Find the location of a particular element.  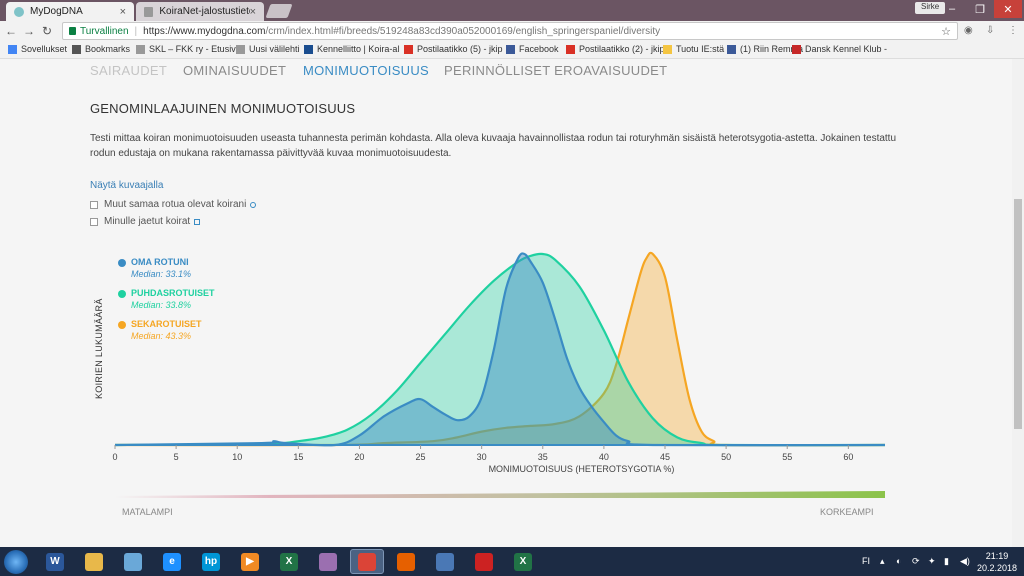

x-tick-label: 60 is located at coordinates (848, 457).